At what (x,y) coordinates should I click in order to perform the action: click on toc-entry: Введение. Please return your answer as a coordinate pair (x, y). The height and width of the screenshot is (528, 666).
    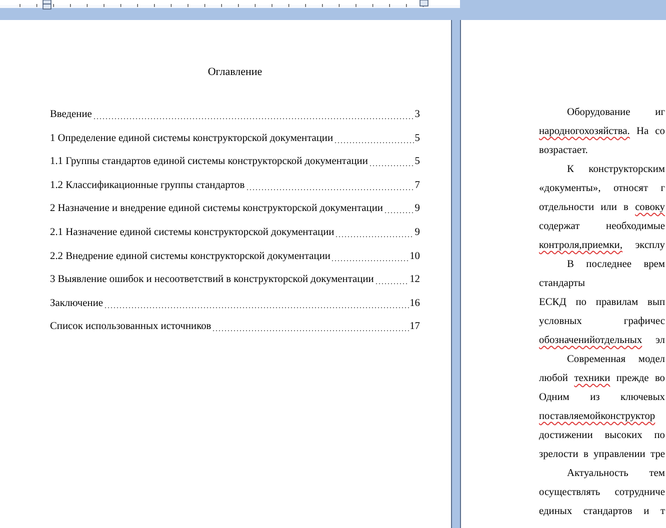
    Looking at the image, I should click on (71, 115).